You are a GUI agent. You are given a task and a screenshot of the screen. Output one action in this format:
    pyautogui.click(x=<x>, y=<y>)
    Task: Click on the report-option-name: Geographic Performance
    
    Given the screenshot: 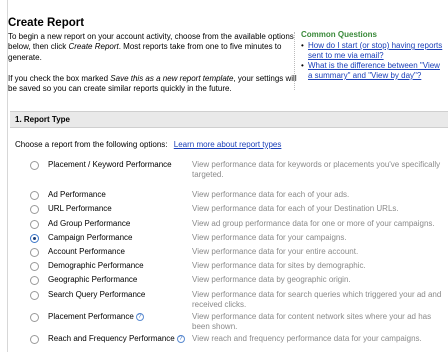 What is the action you would take?
    pyautogui.click(x=92, y=279)
    